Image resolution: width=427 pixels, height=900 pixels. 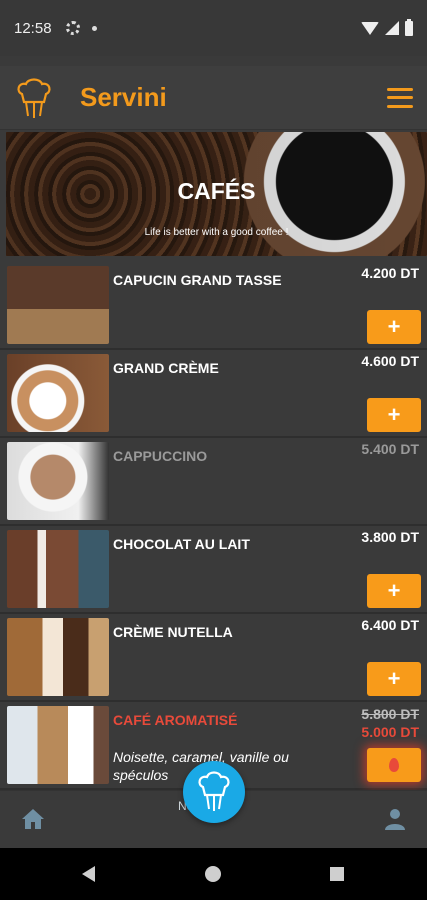 I want to click on status-icons, so click(x=387, y=27).